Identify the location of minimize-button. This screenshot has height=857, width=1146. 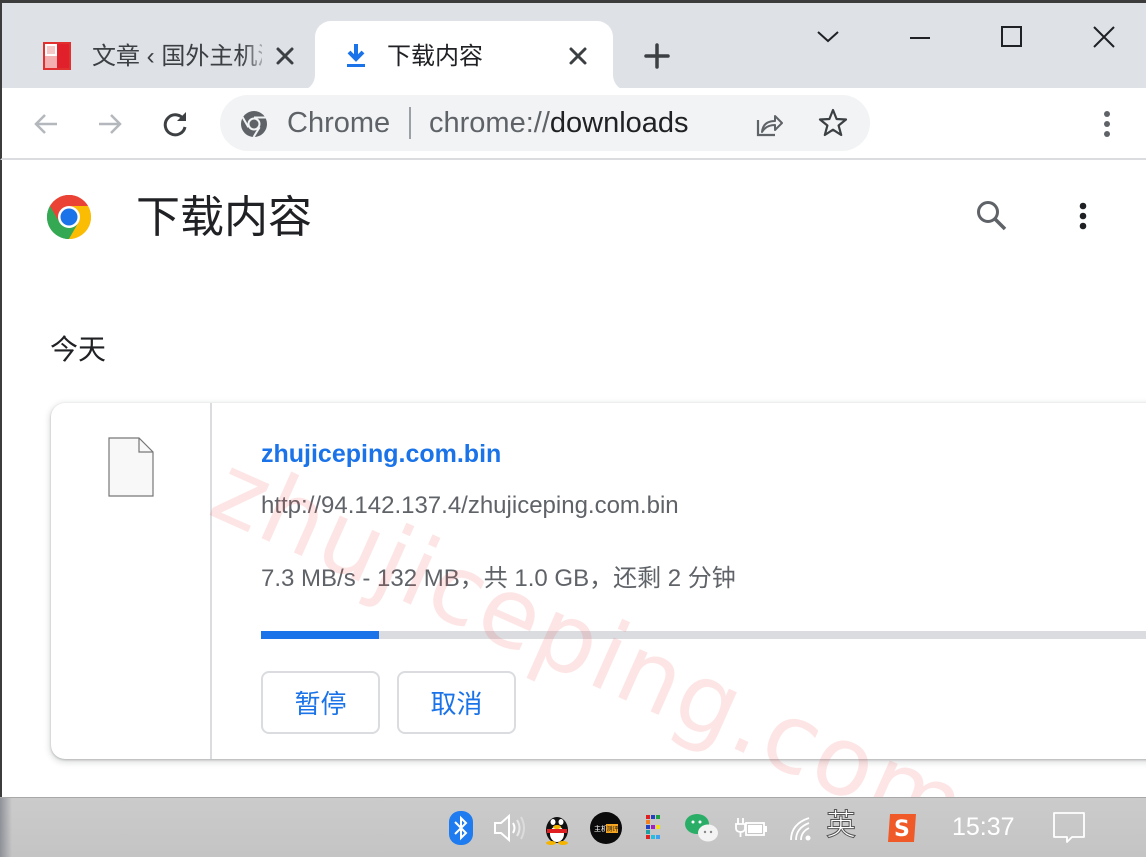
(920, 37).